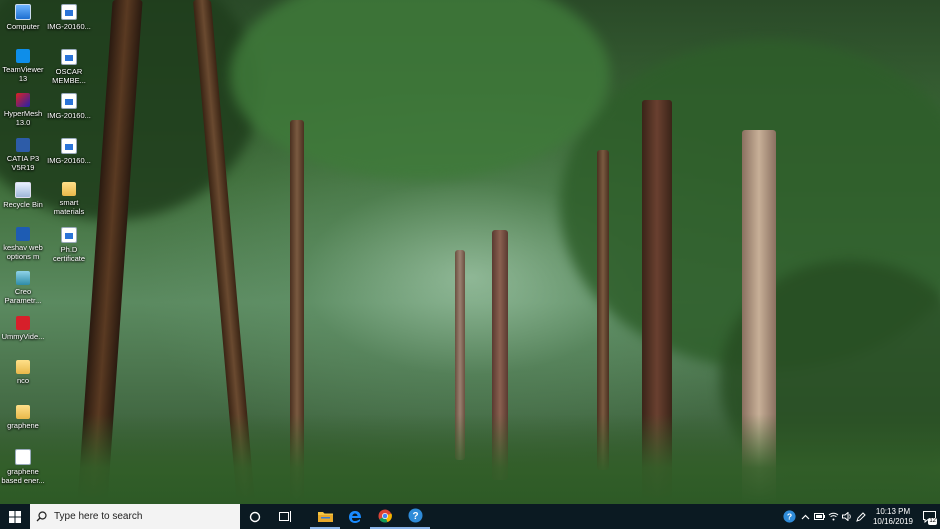 Image resolution: width=940 pixels, height=529 pixels. I want to click on edge-icon, so click(355, 516).